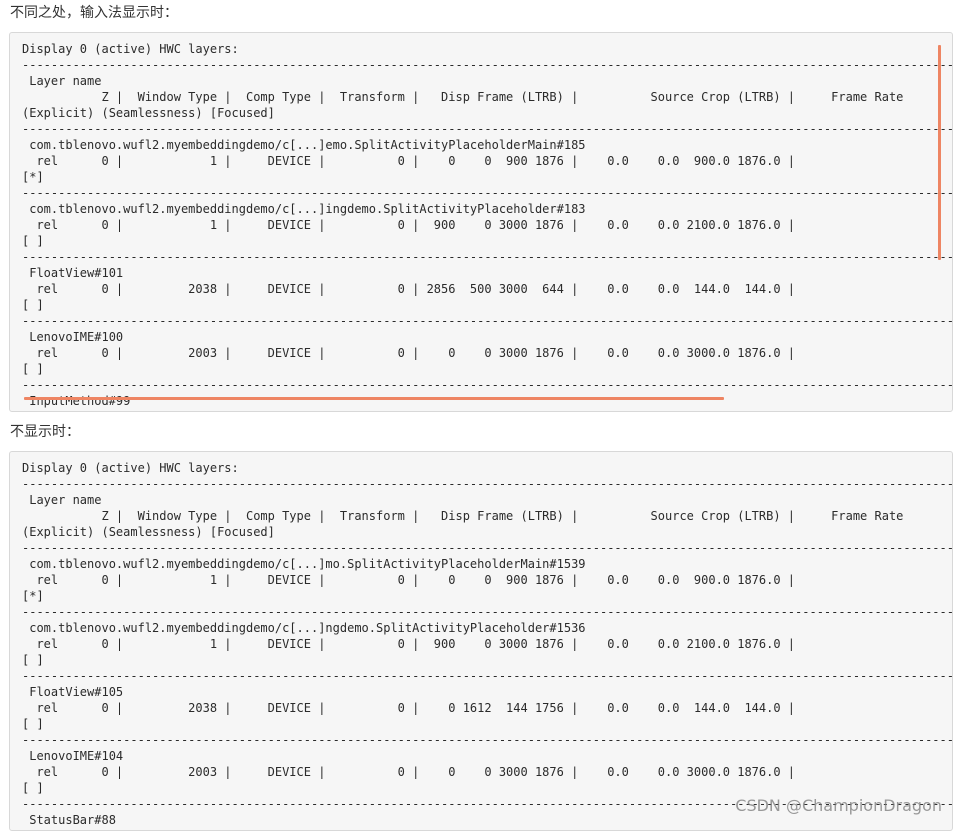 The height and width of the screenshot is (831, 956). What do you see at coordinates (73, 756) in the screenshot?
I see `code-line: LenovoIME#104` at bounding box center [73, 756].